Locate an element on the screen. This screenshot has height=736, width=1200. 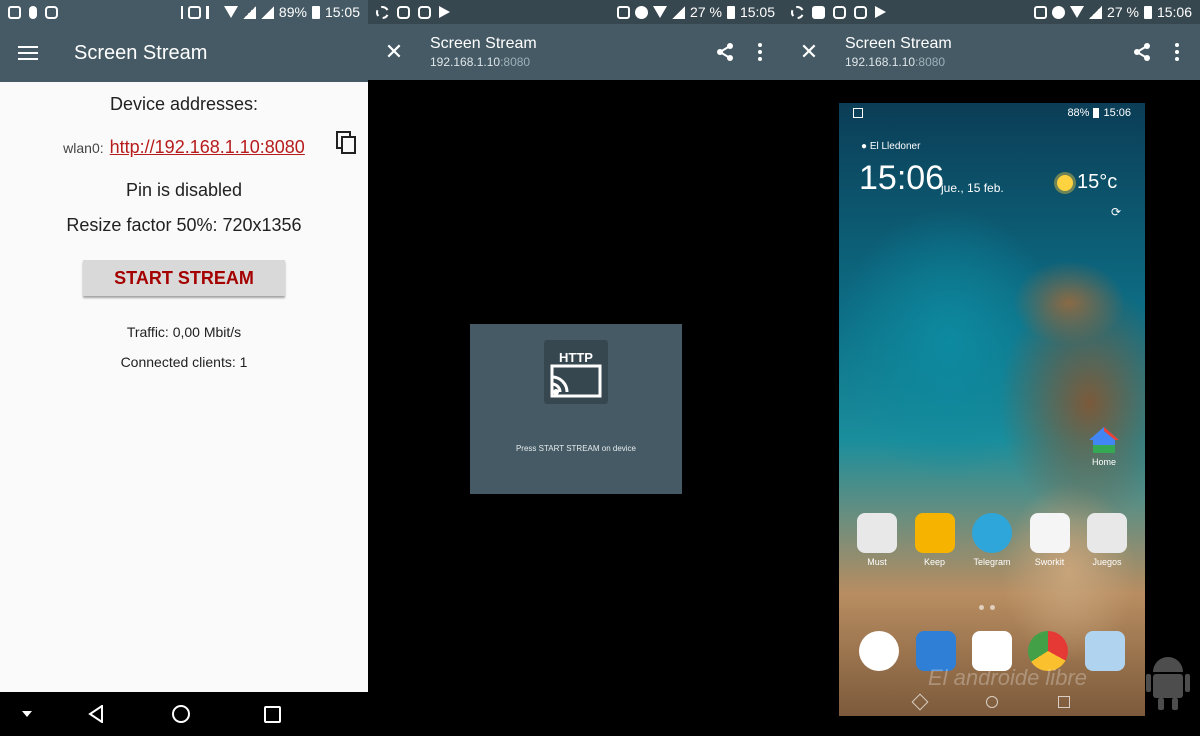
mic-icon is located at coordinates (33, 12).